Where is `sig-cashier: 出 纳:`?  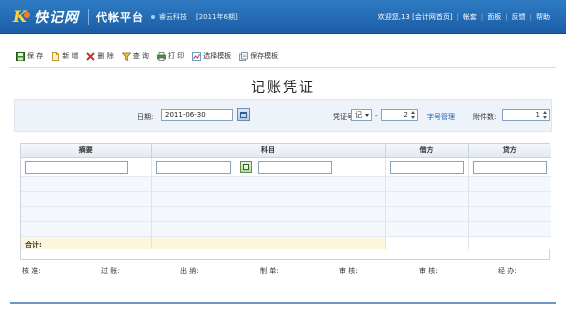 sig-cashier: 出 纳: is located at coordinates (189, 271).